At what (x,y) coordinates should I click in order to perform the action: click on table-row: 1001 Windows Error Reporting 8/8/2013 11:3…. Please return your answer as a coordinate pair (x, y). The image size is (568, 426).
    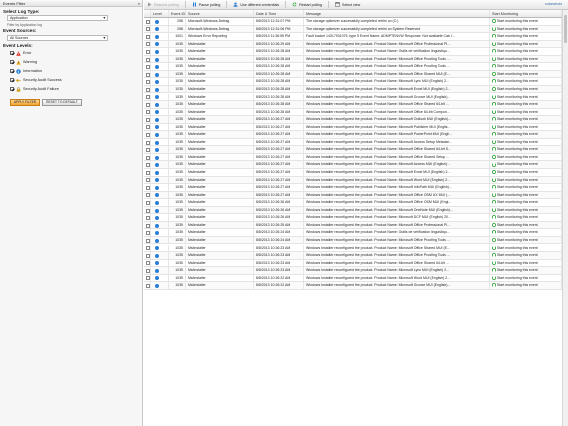
    Looking at the image, I should click on (353, 37).